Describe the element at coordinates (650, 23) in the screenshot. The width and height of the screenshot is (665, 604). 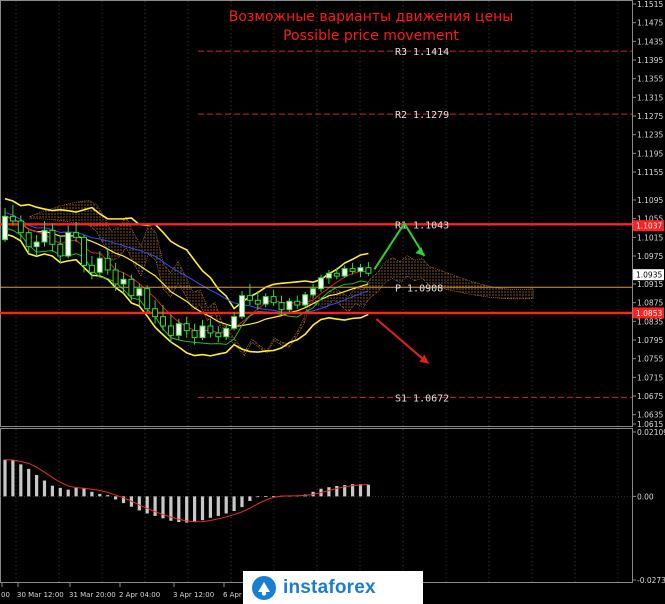
I see `price-tick-label: 1.1475` at that location.